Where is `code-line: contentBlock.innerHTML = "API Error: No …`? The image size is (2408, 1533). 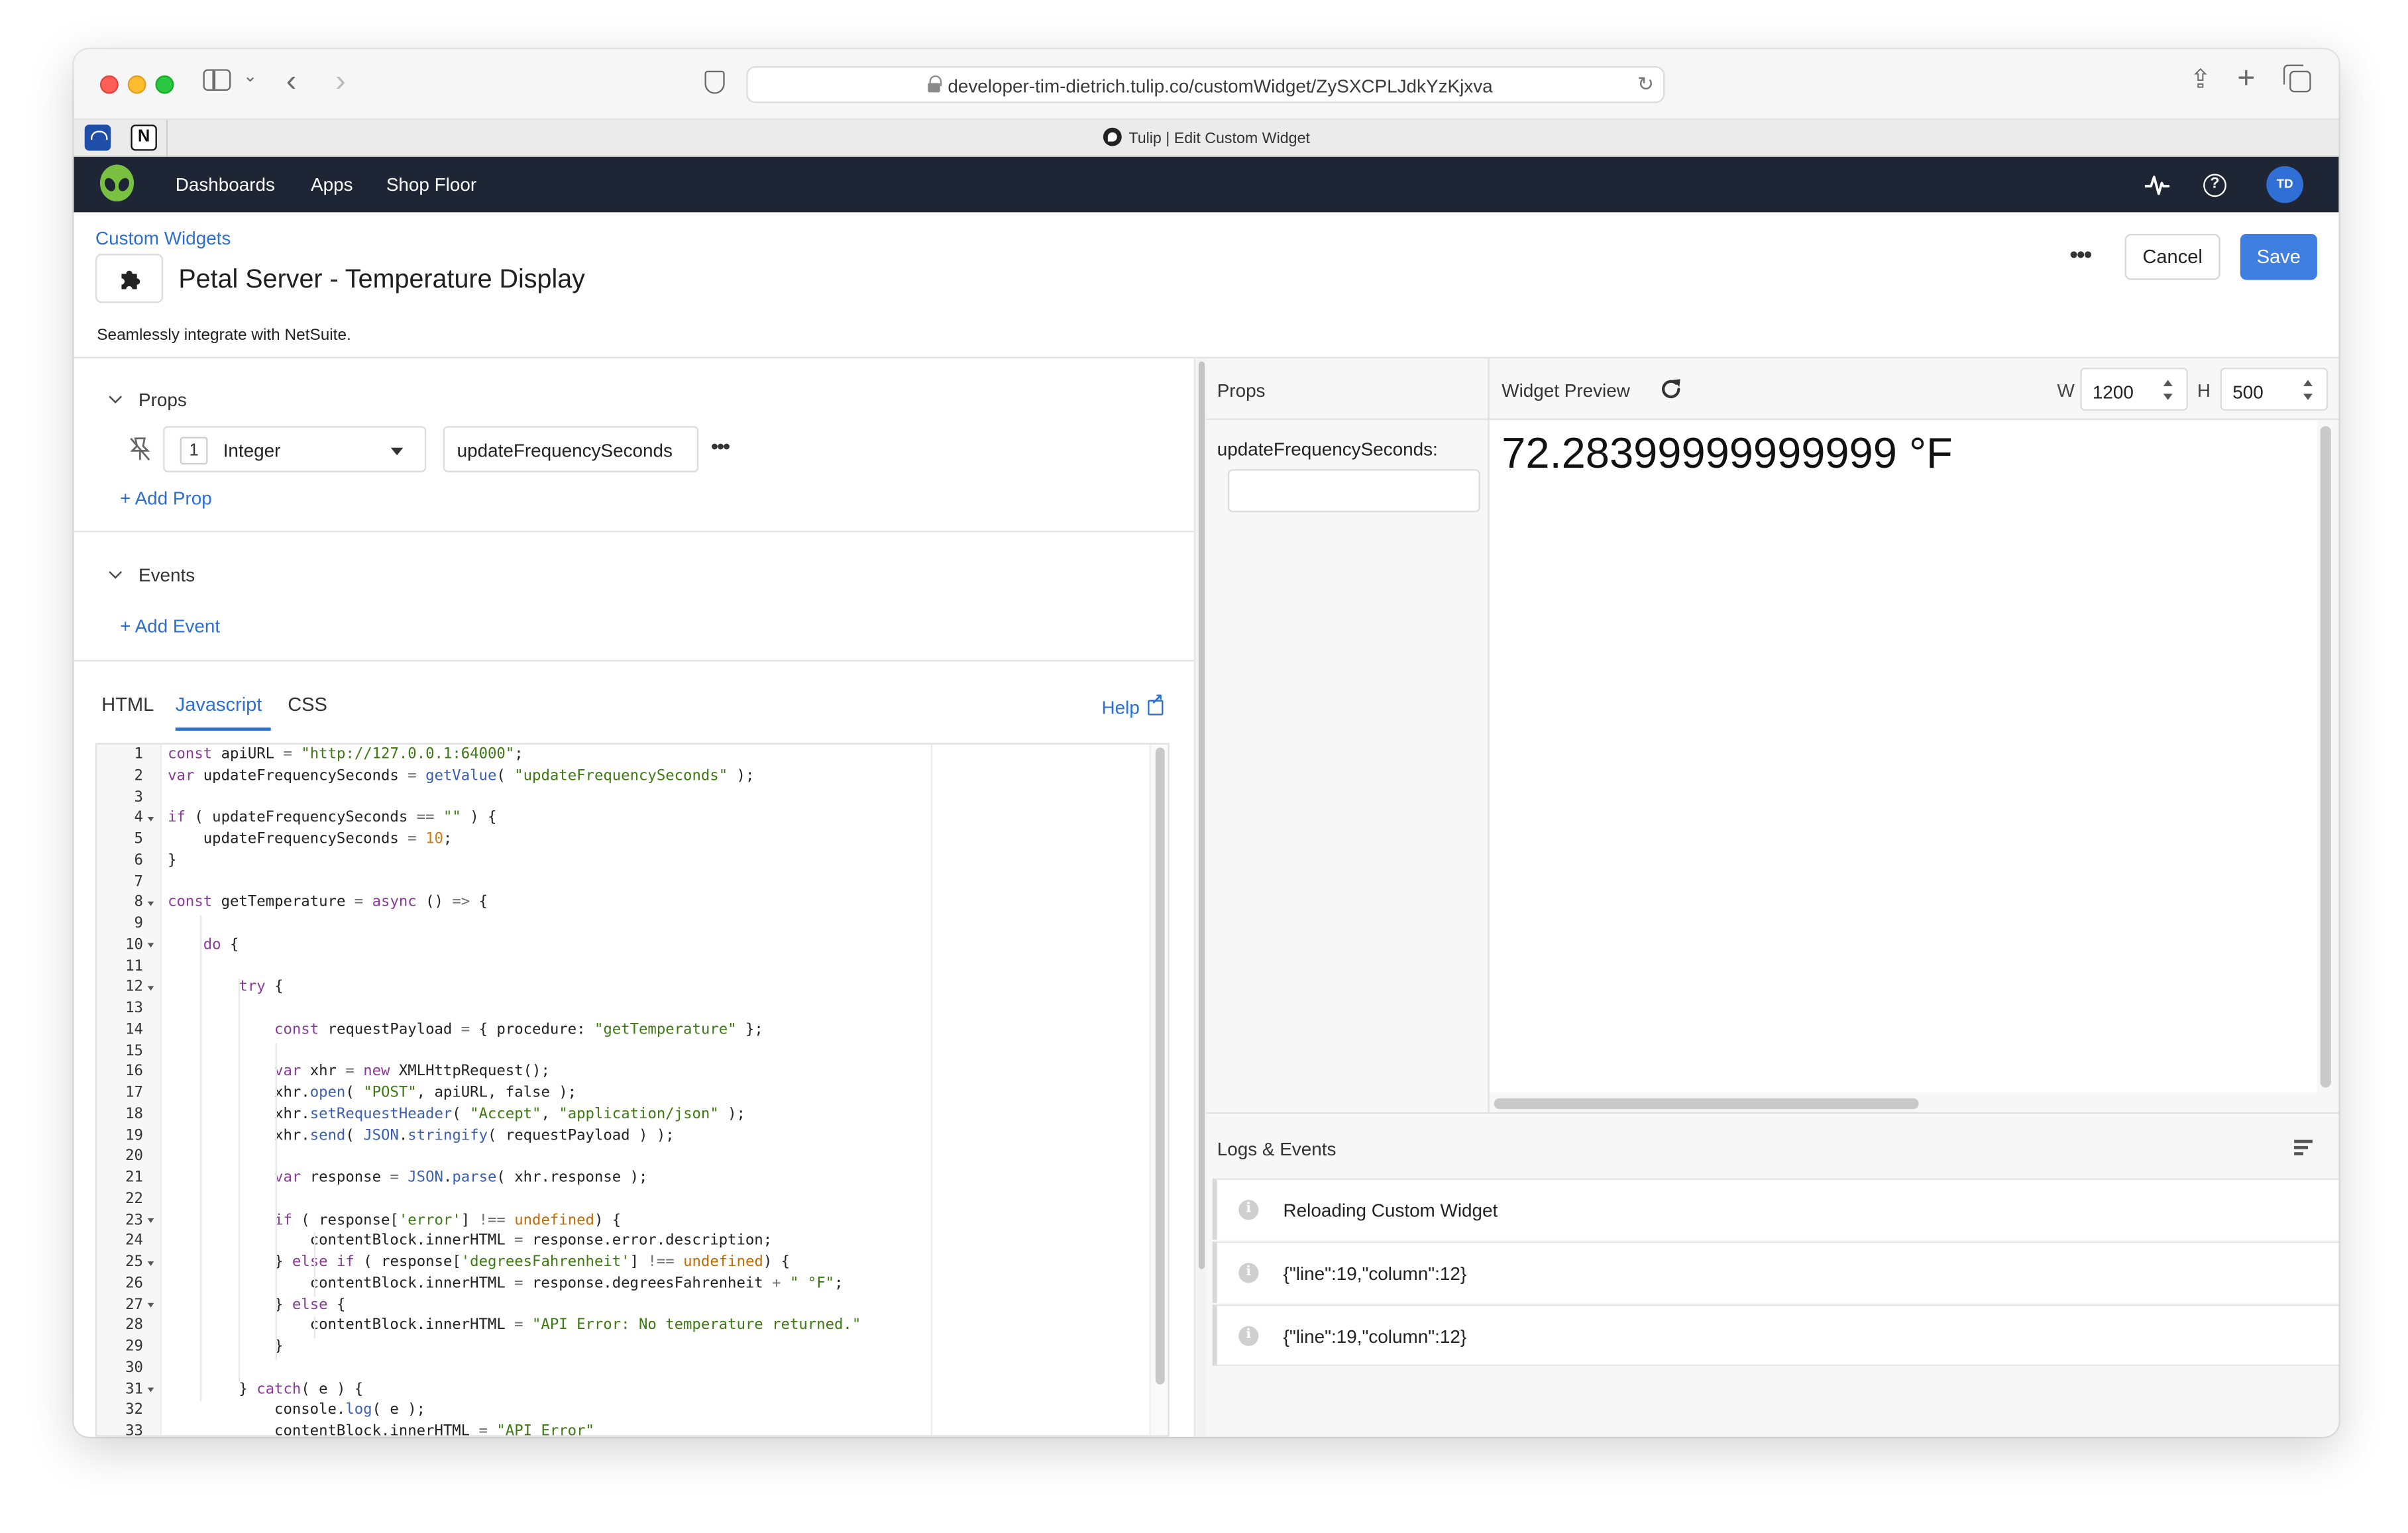 code-line: contentBlock.innerHTML = "API Error: No … is located at coordinates (514, 1325).